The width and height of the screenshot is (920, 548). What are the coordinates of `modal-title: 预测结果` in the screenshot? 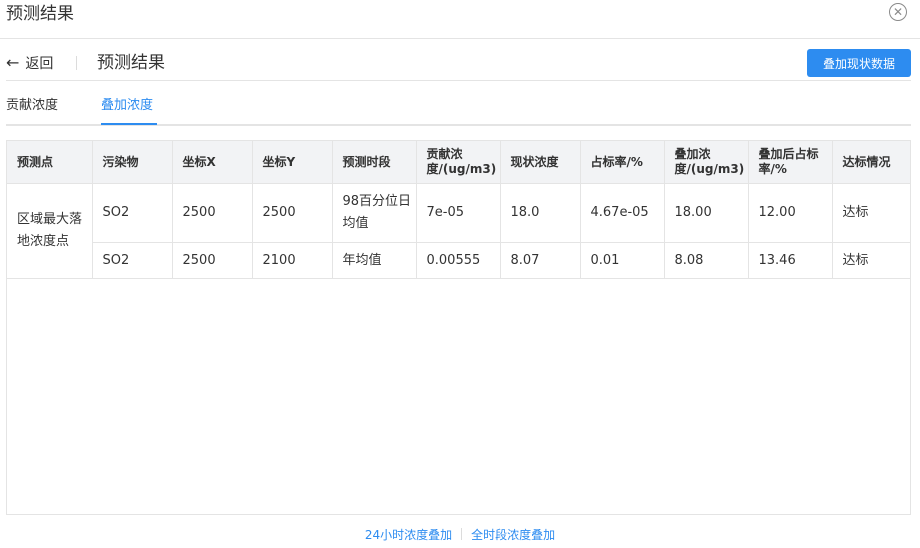 It's located at (40, 14).